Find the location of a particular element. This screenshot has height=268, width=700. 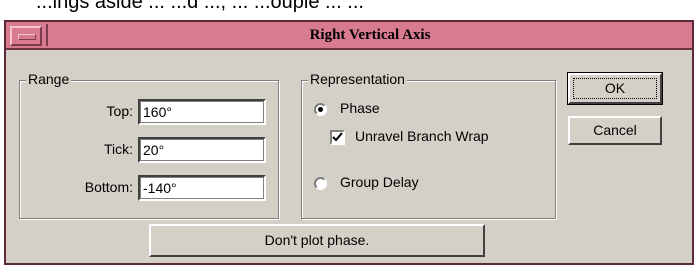

phase-radio is located at coordinates (320, 109).